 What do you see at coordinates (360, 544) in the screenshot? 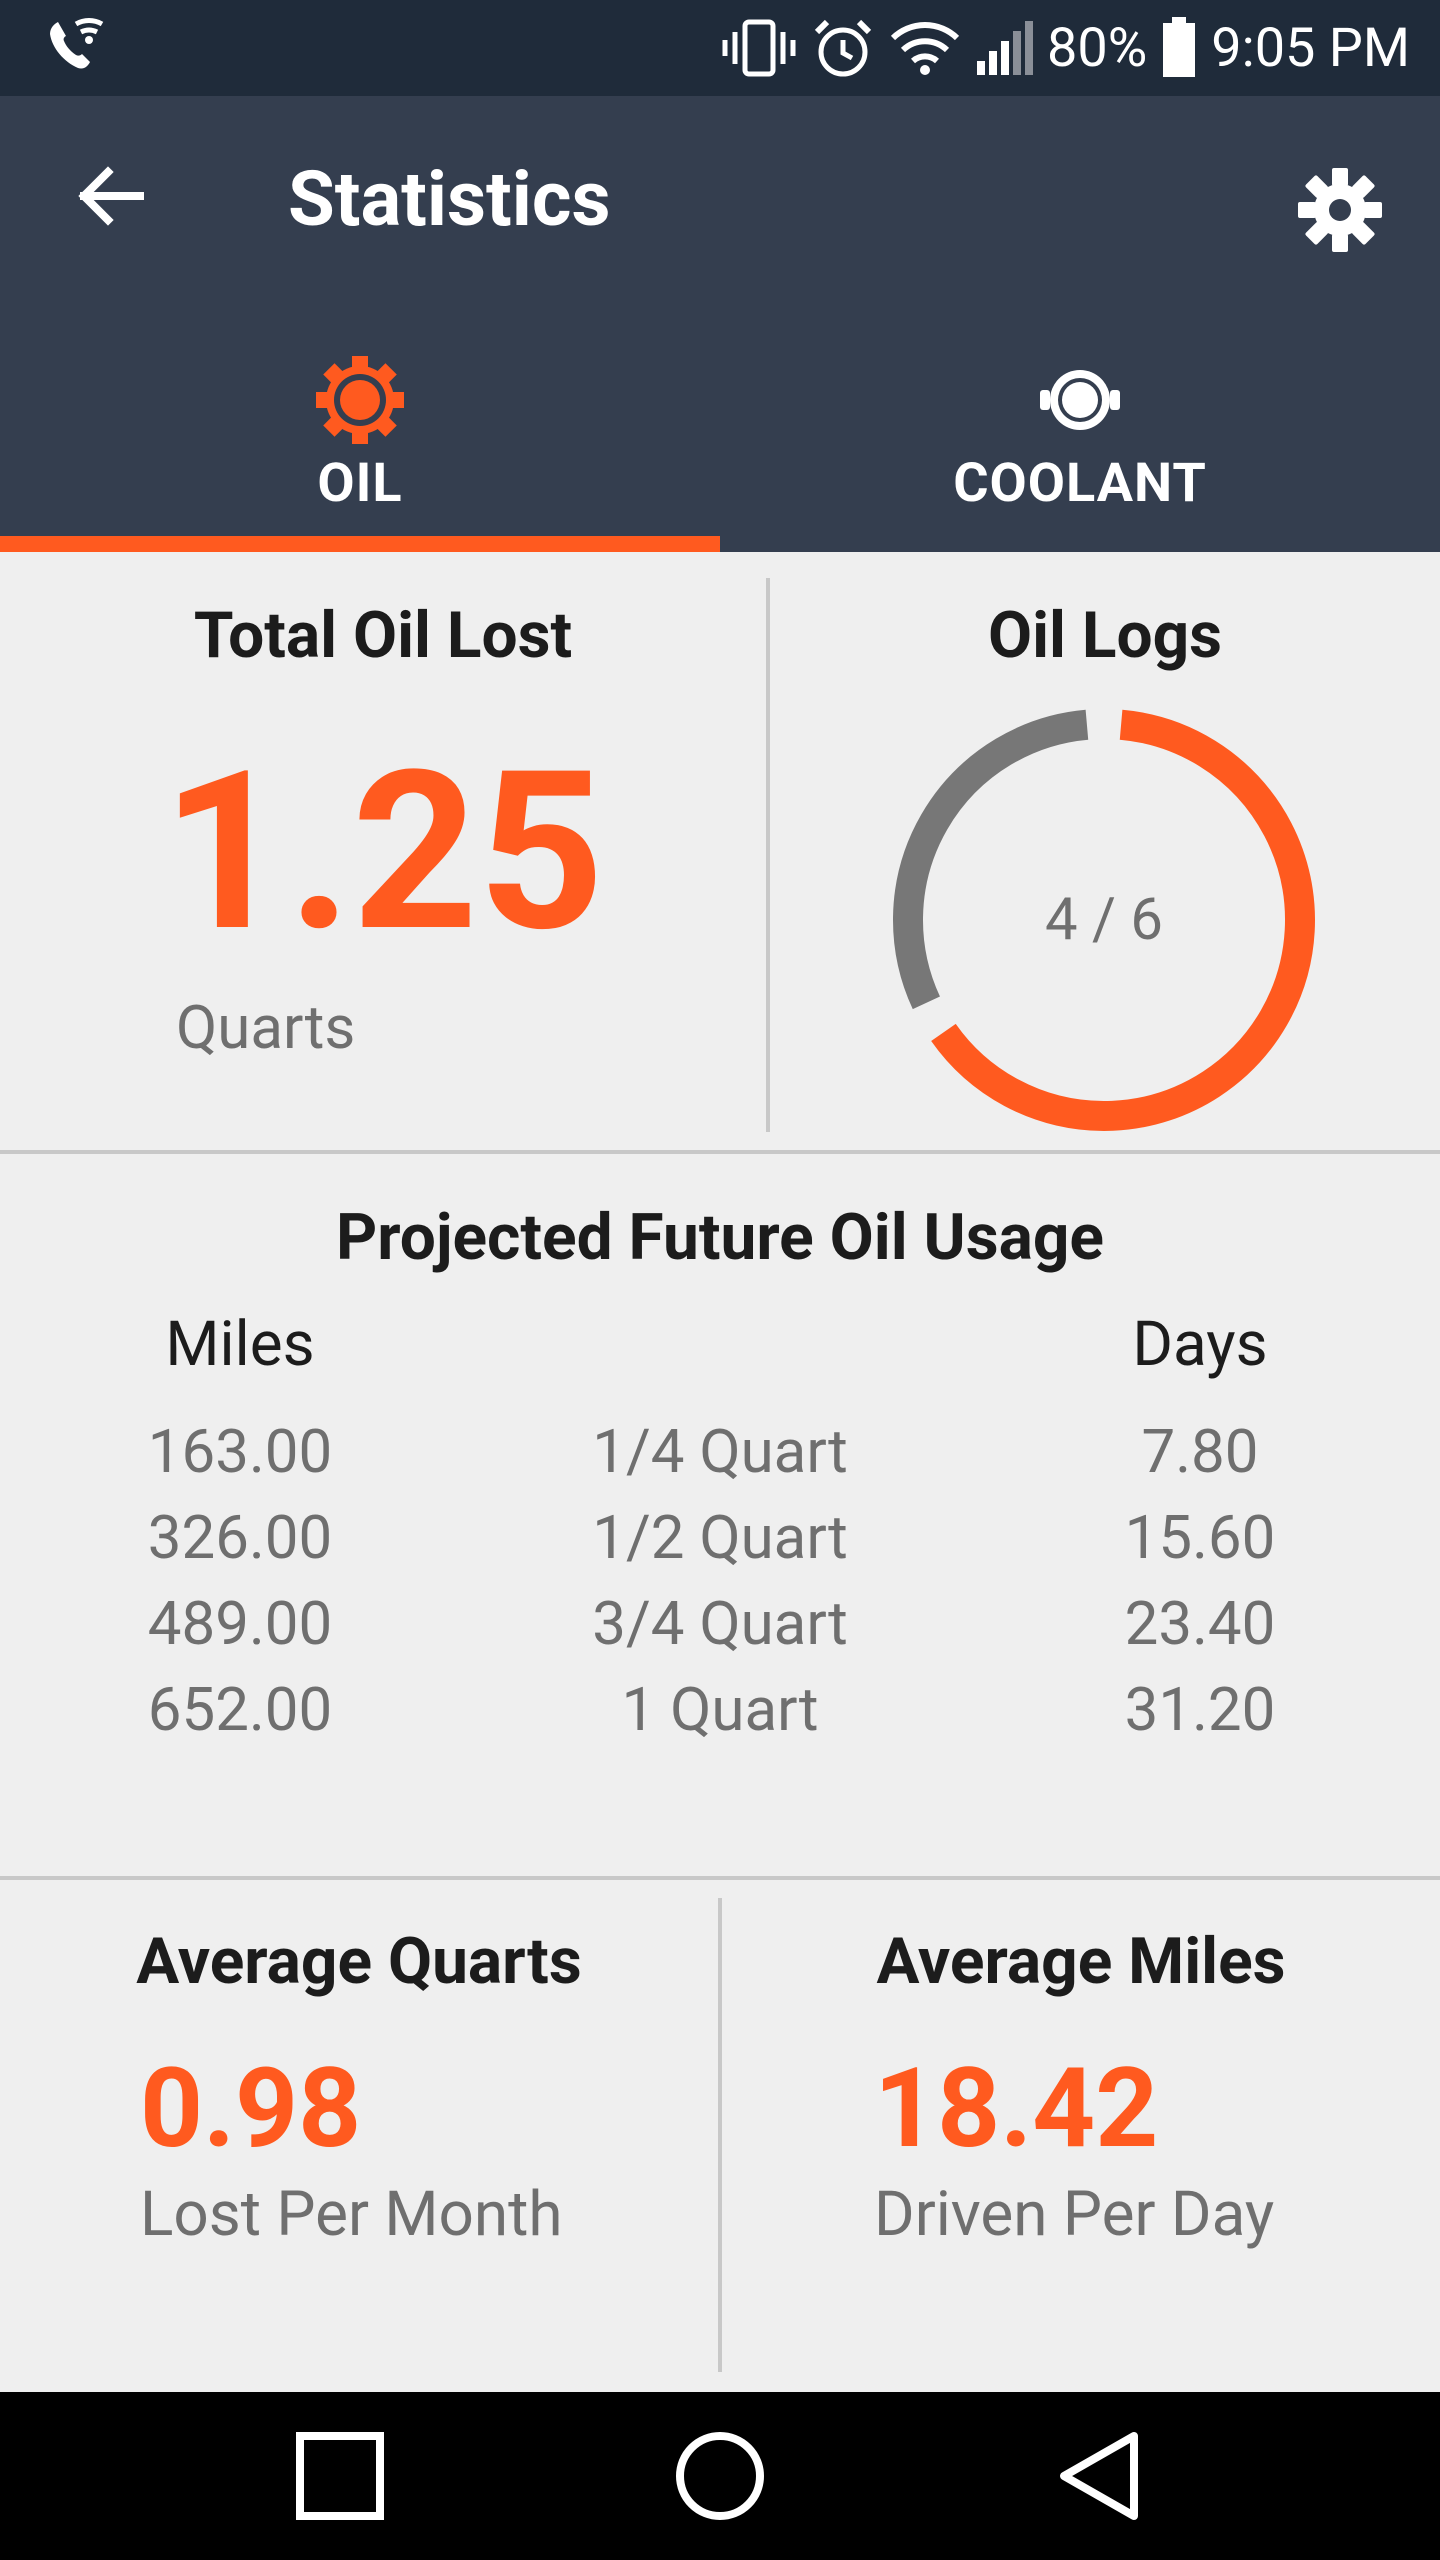
I see `tab-indicator` at bounding box center [360, 544].